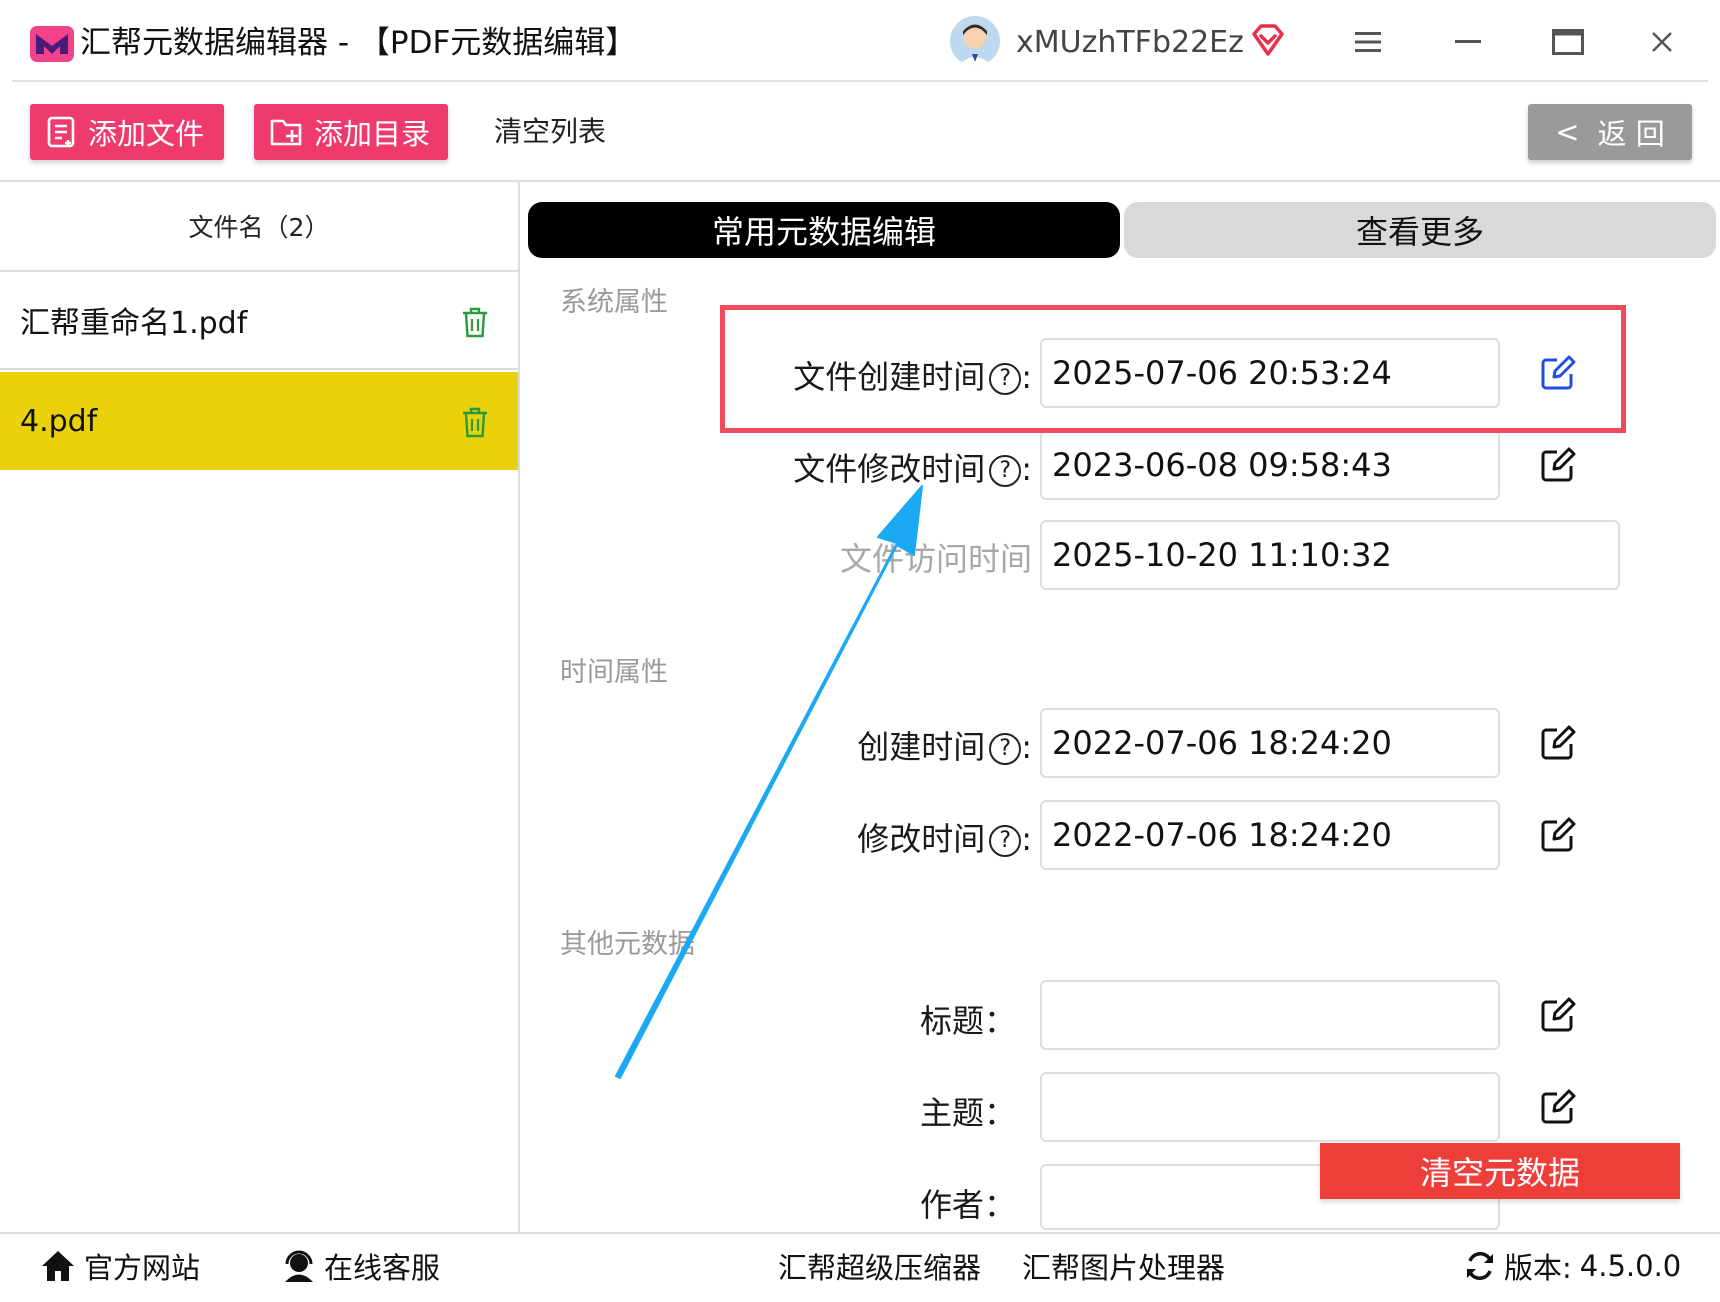  I want to click on compressor-label: 汇帮超级压缩器, so click(880, 1268).